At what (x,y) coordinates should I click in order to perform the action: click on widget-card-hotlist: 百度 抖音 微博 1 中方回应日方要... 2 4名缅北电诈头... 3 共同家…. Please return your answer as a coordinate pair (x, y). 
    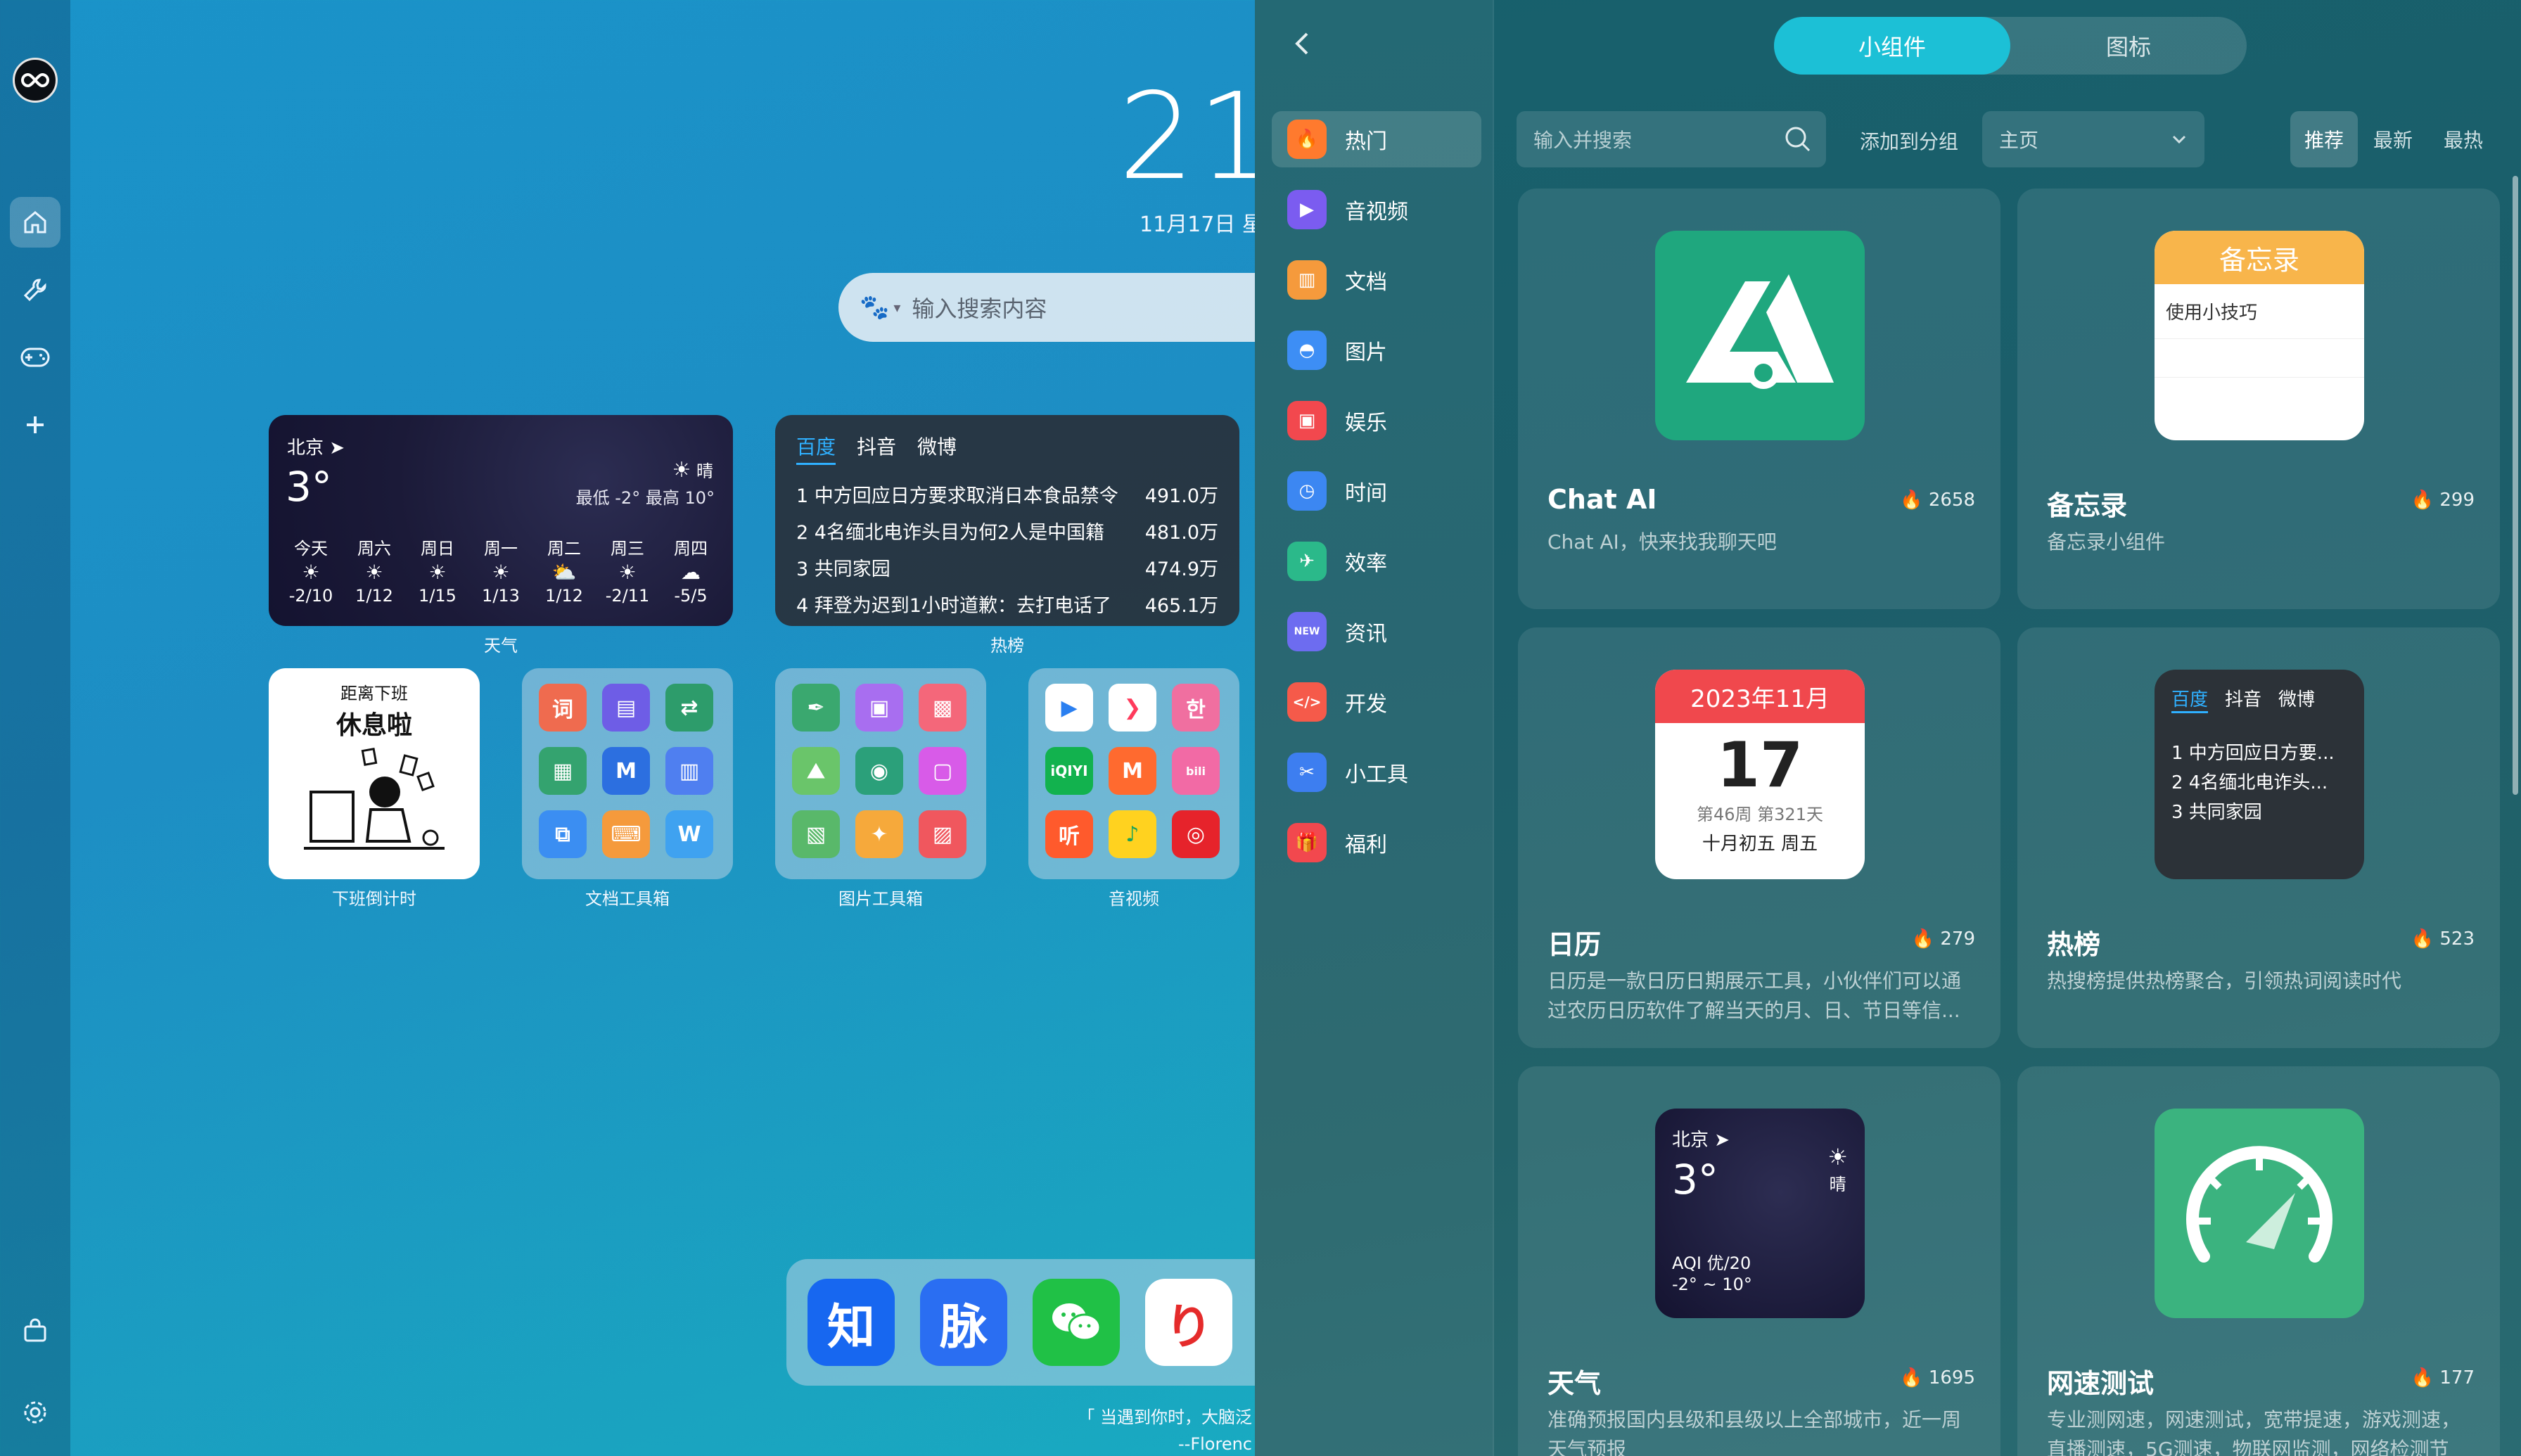
    Looking at the image, I should click on (2258, 837).